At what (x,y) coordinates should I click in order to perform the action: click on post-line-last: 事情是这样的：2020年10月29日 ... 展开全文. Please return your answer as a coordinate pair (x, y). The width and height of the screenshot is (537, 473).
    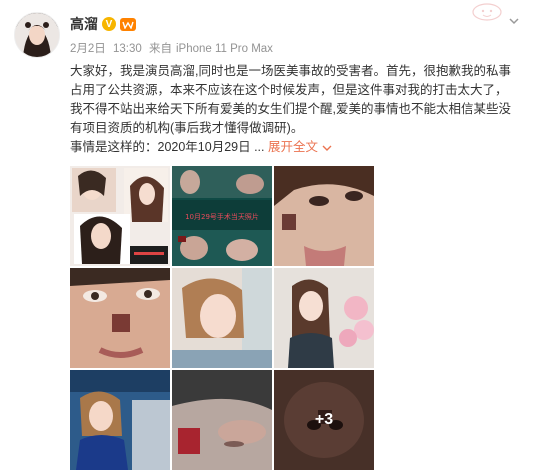
    Looking at the image, I should click on (300, 147).